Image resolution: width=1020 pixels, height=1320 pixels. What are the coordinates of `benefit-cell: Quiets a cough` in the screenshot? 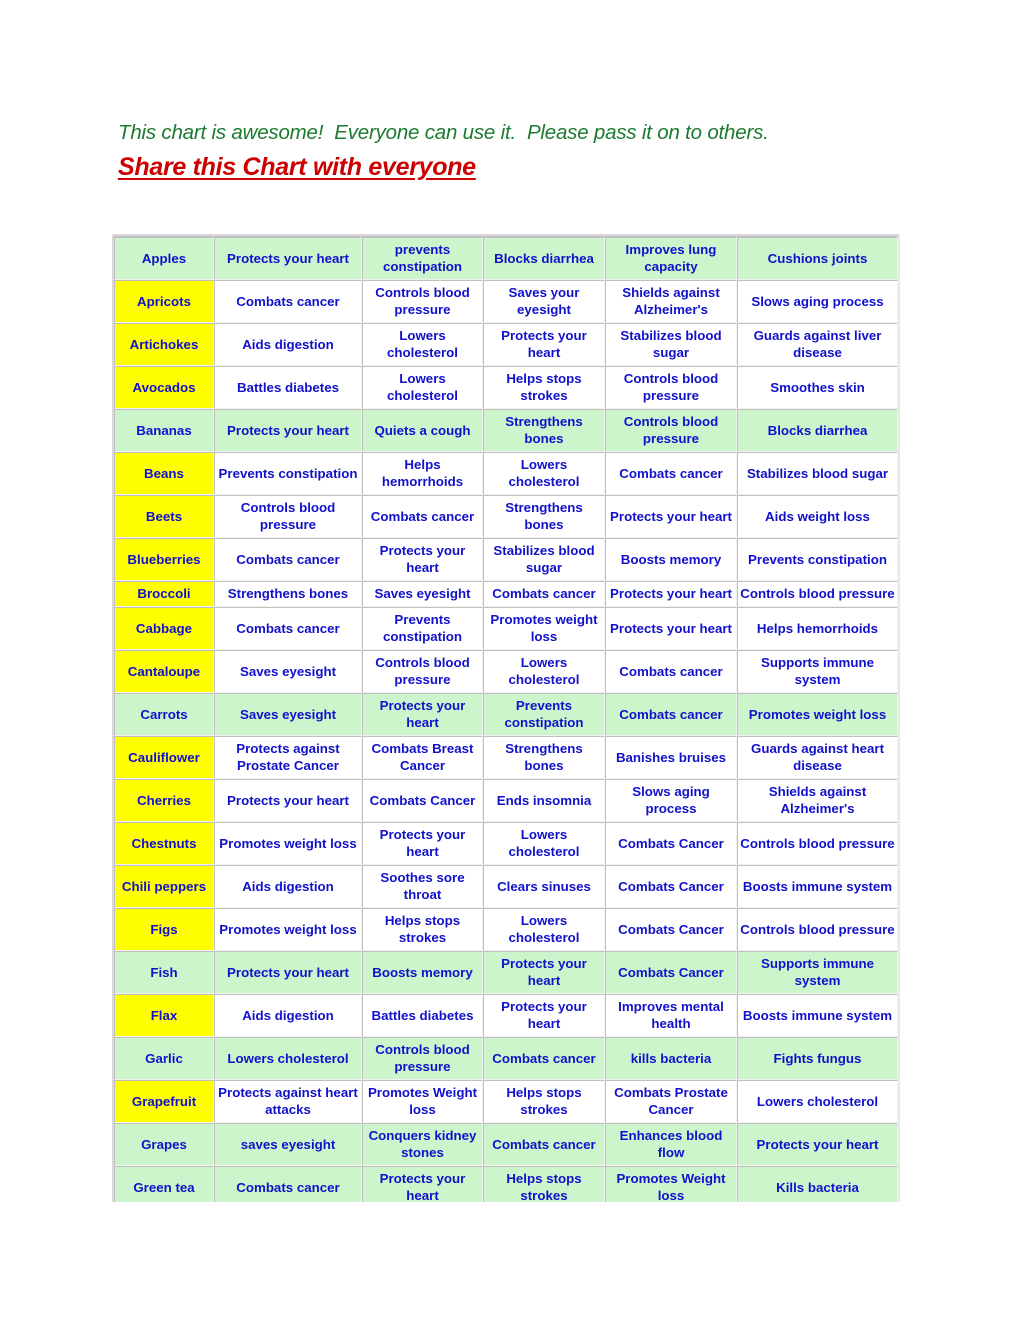 It's located at (422, 430).